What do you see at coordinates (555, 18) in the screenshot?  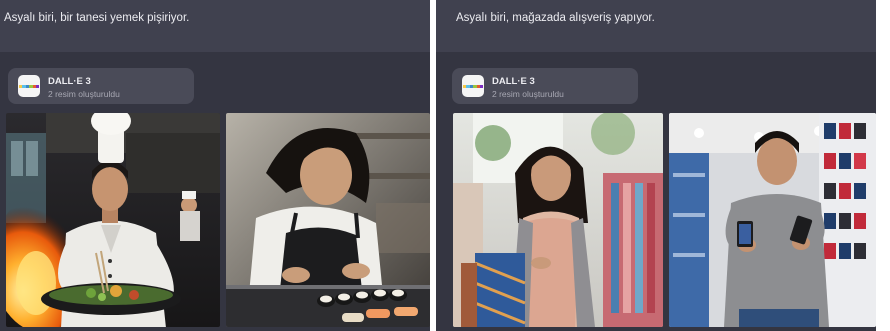 I see `user-prompt-text: Asyalı biri, mağazada alışveriş yapıyor.` at bounding box center [555, 18].